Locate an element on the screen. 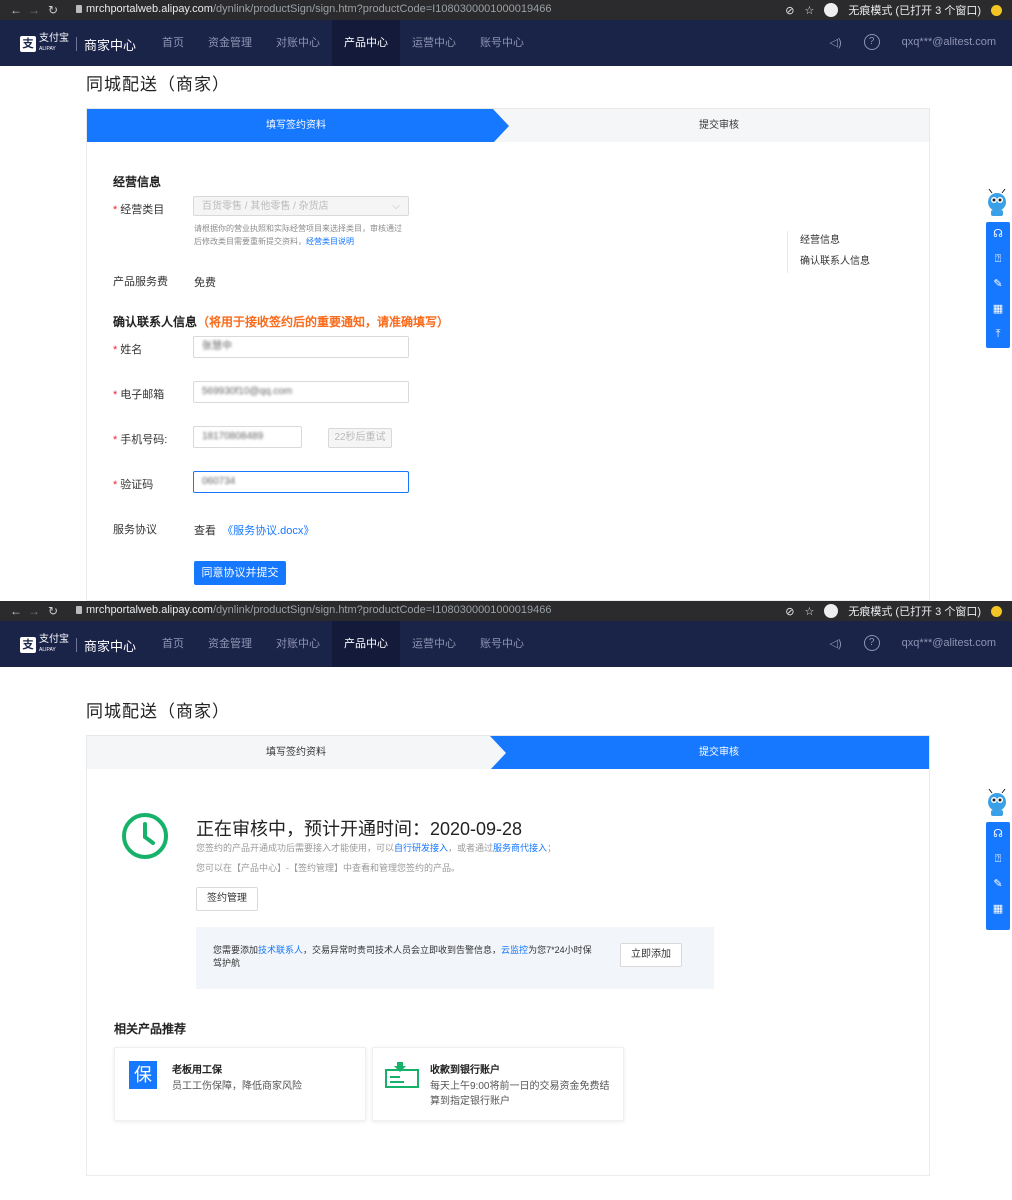  name-input: 张慧中 is located at coordinates (301, 347).